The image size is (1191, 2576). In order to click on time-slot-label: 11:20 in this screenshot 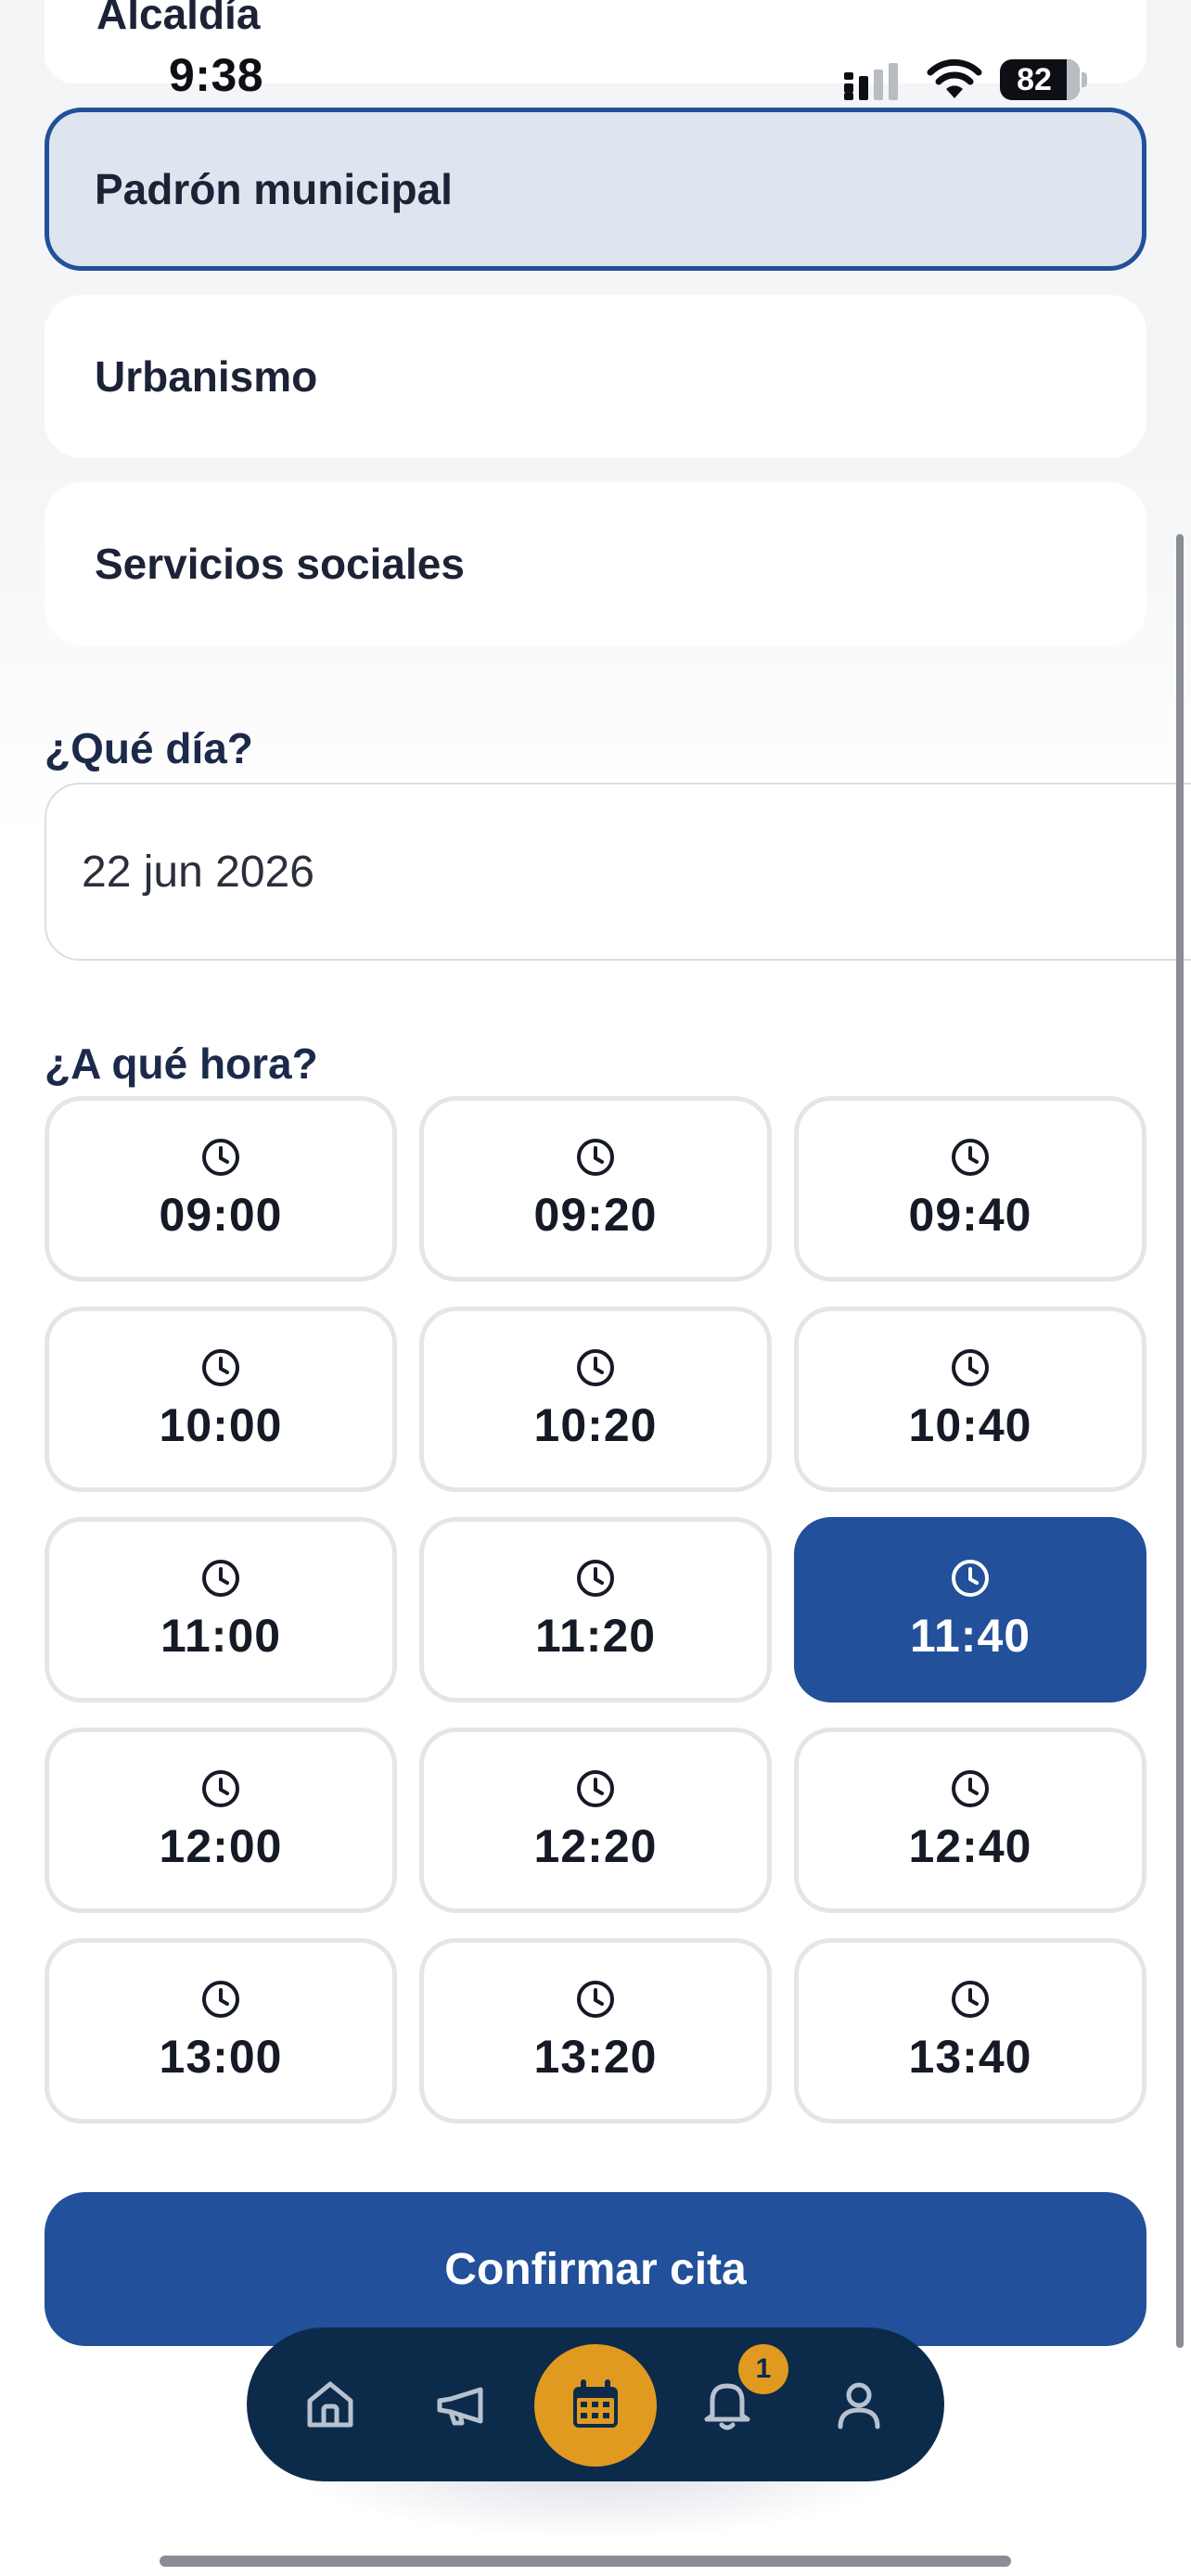, I will do `click(595, 1636)`.